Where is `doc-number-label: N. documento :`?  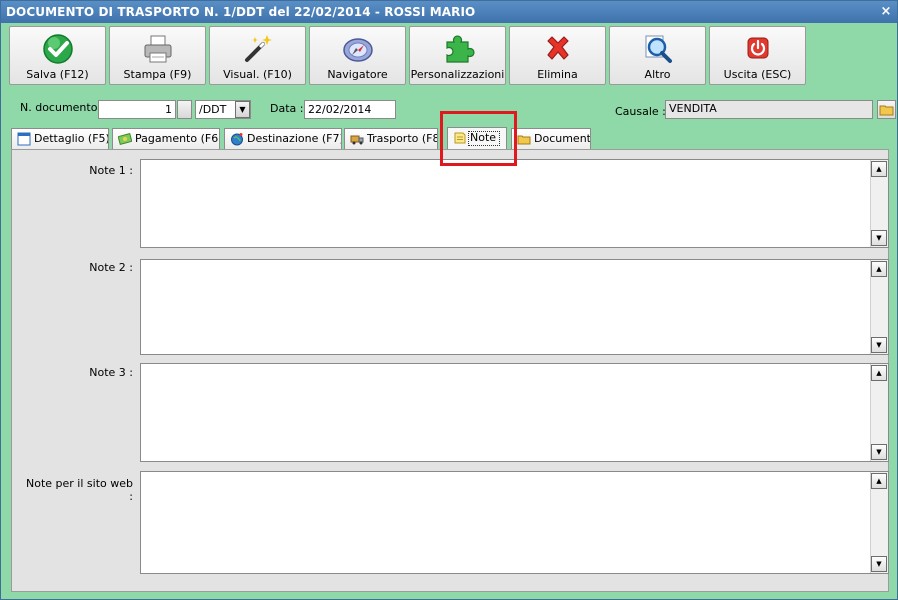 doc-number-label: N. documento : is located at coordinates (62, 107).